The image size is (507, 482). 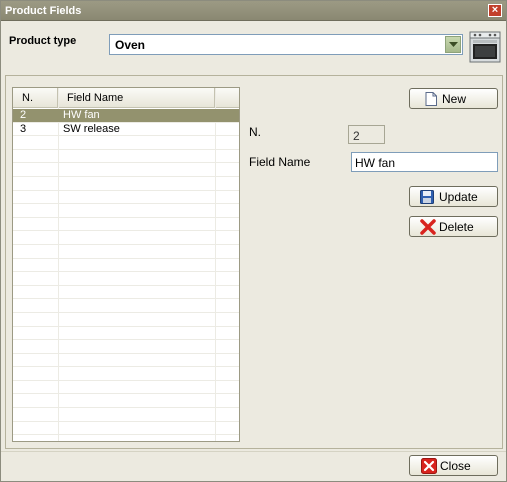 What do you see at coordinates (424, 162) in the screenshot?
I see `field-name-input: HW fan` at bounding box center [424, 162].